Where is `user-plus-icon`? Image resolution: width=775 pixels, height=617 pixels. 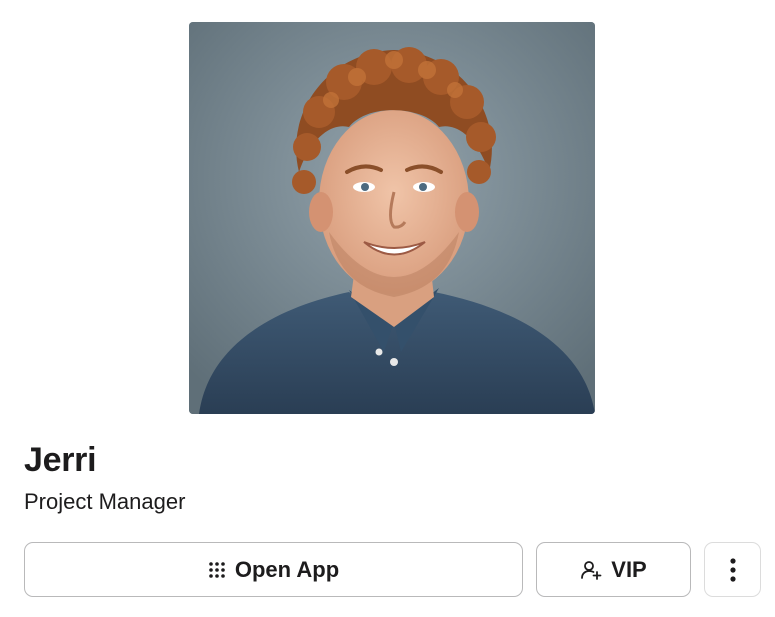 user-plus-icon is located at coordinates (591, 570).